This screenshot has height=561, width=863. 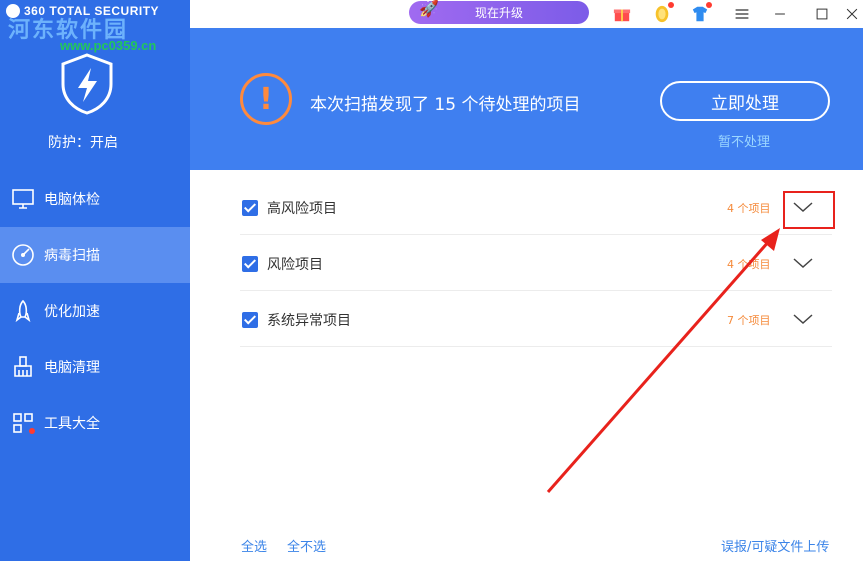 What do you see at coordinates (295, 265) in the screenshot?
I see `list-item-label: 风险项目` at bounding box center [295, 265].